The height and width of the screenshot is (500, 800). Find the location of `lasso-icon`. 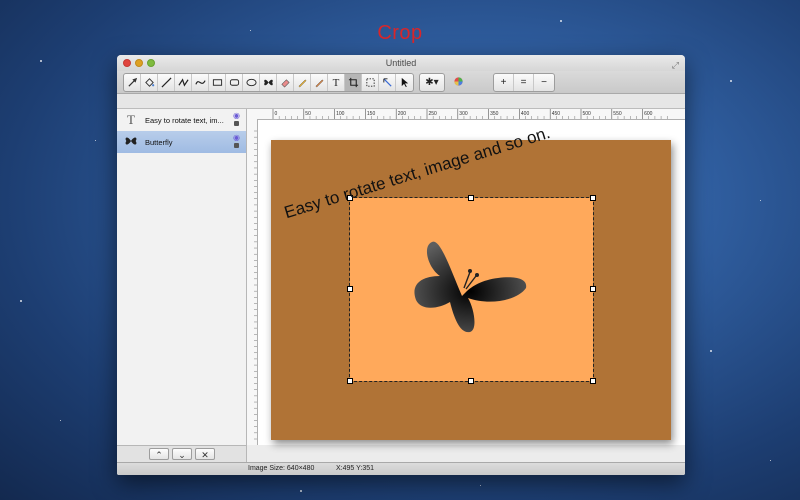

lasso-icon is located at coordinates (387, 82).